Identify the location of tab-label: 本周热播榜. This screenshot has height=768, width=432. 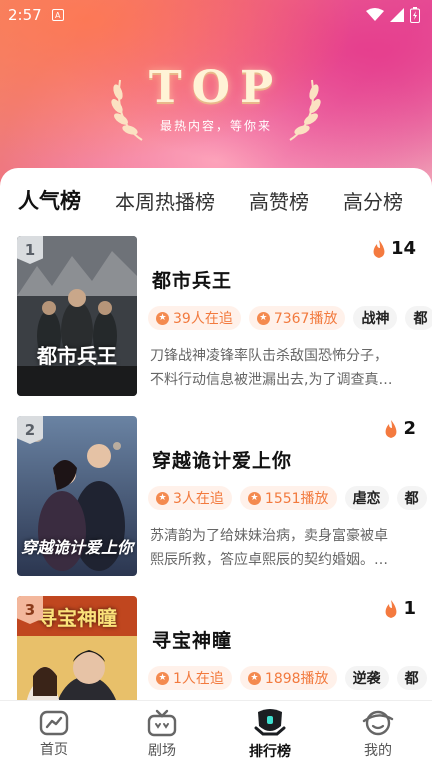
(165, 201).